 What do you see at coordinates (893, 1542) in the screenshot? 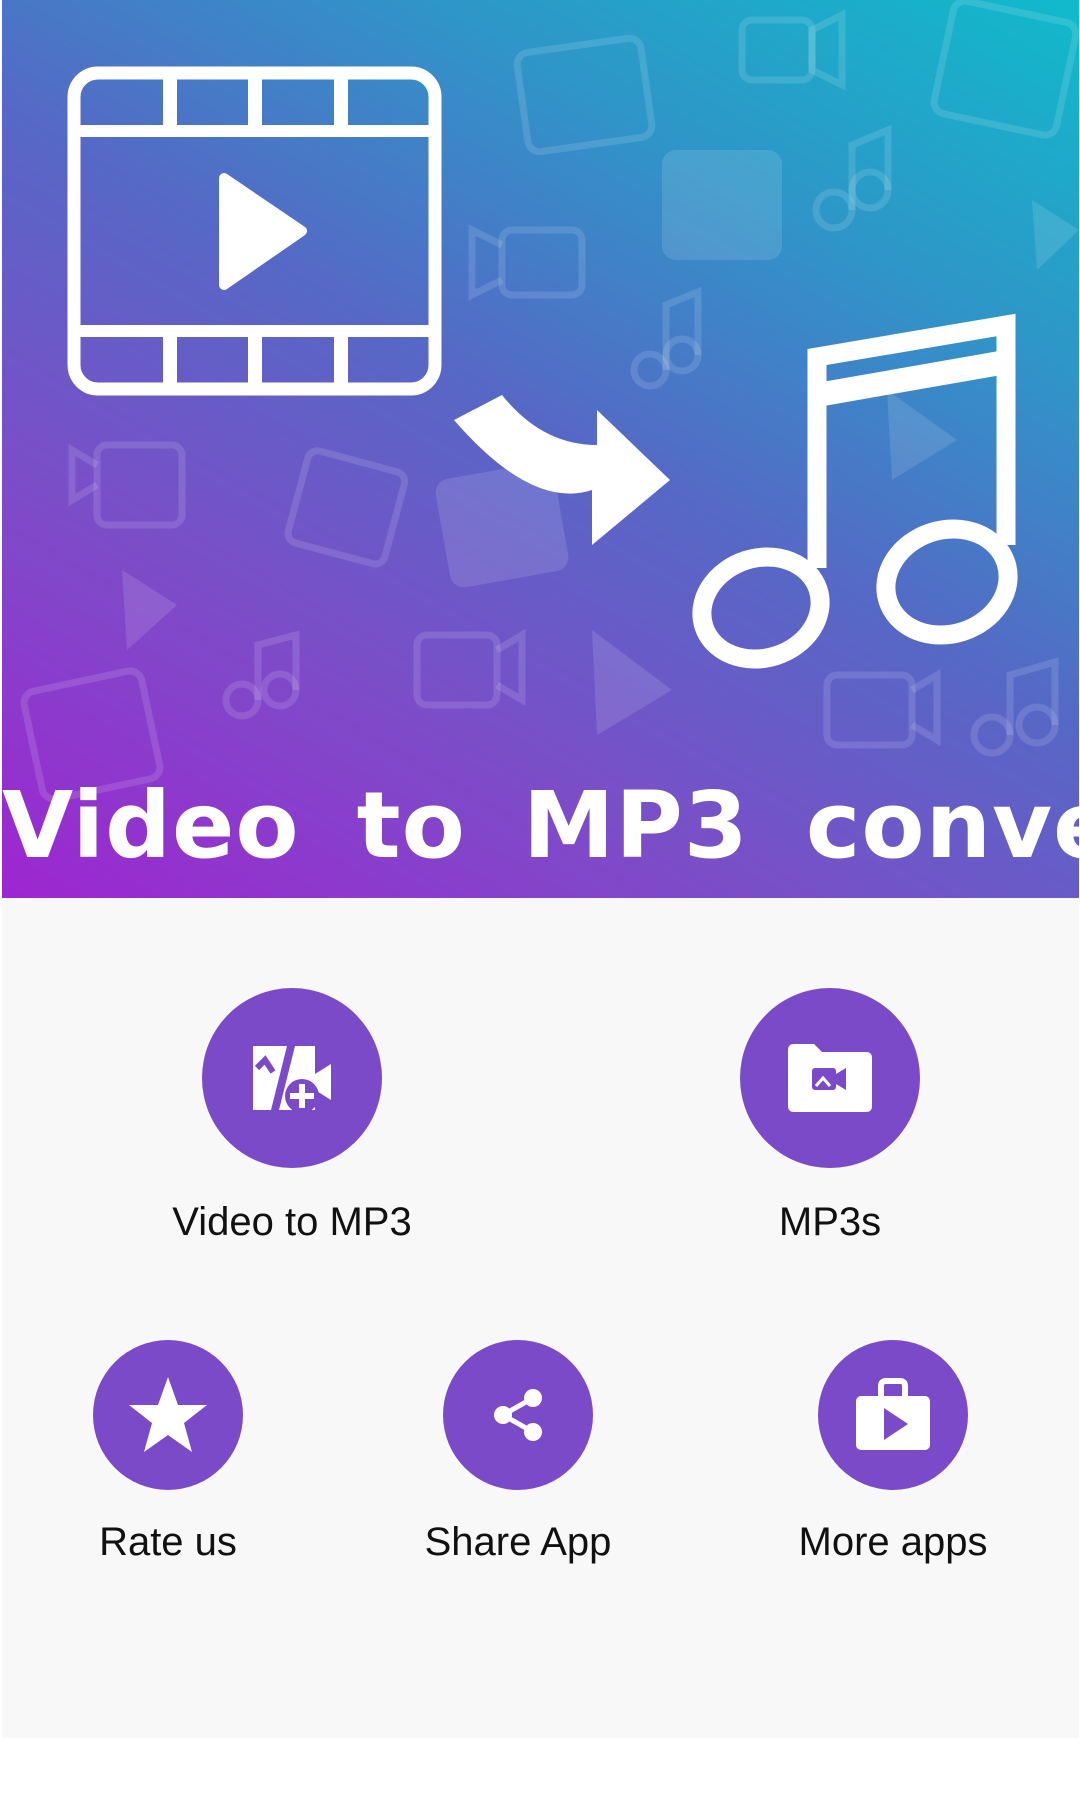
I see `more-apps-label: More apps` at bounding box center [893, 1542].